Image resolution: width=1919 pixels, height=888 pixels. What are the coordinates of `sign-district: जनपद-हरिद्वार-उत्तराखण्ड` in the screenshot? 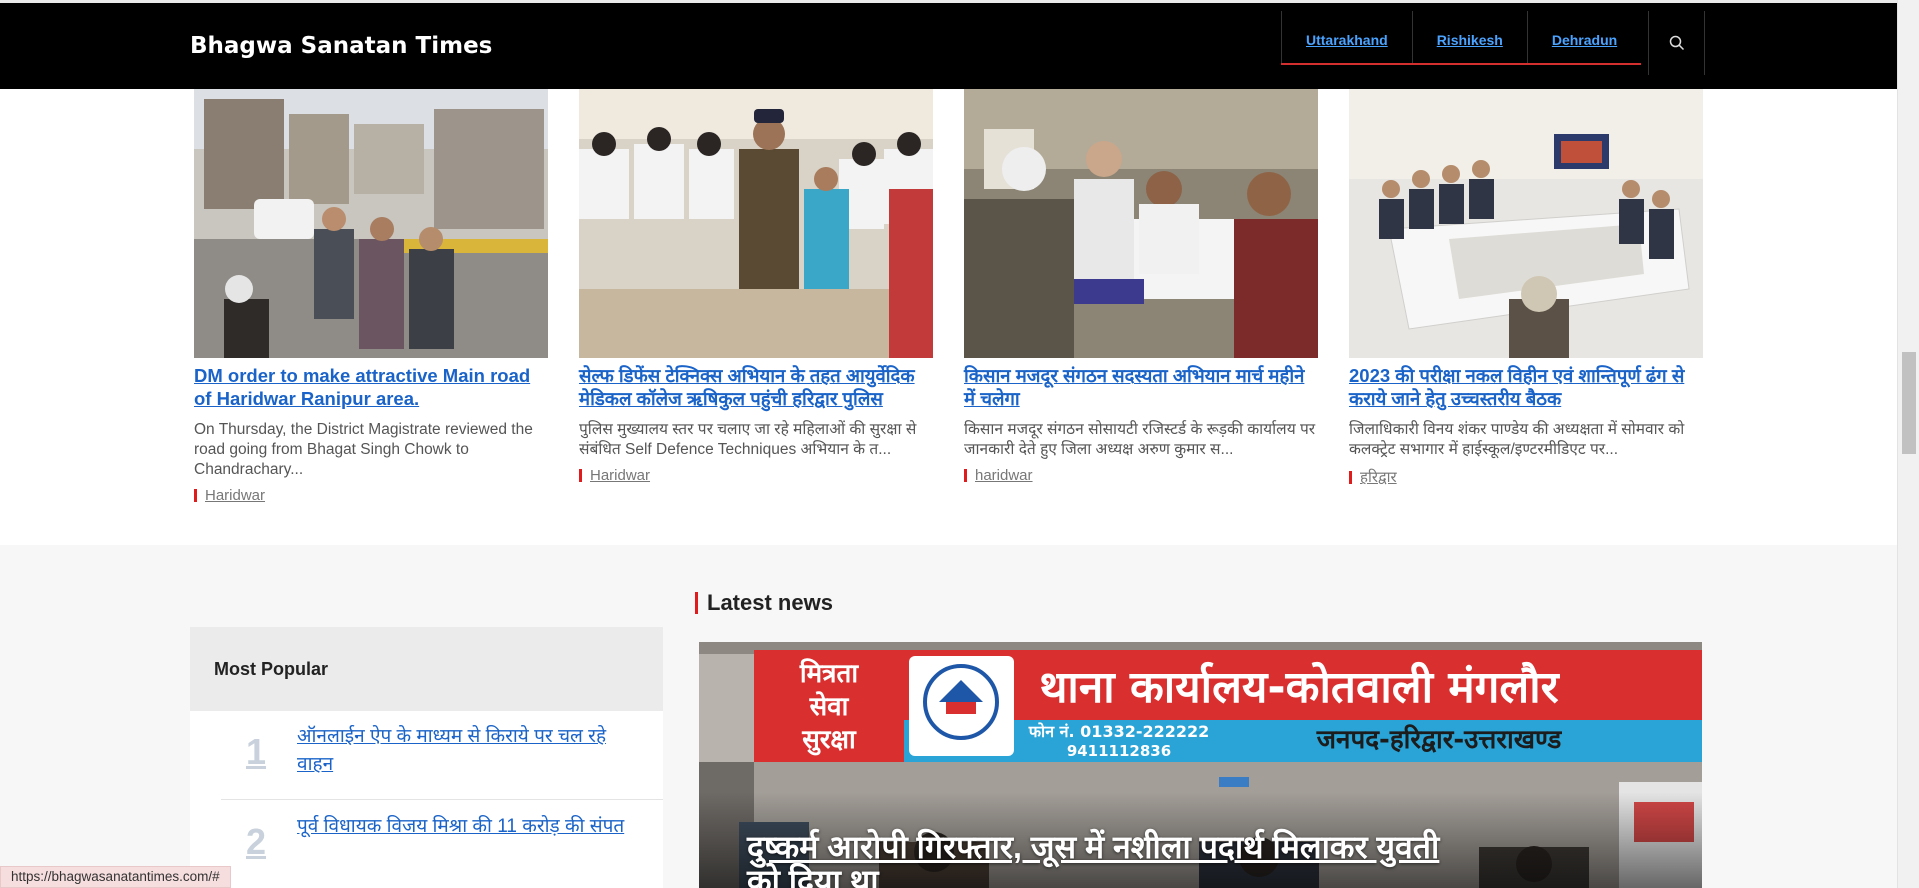 It's located at (1439, 739).